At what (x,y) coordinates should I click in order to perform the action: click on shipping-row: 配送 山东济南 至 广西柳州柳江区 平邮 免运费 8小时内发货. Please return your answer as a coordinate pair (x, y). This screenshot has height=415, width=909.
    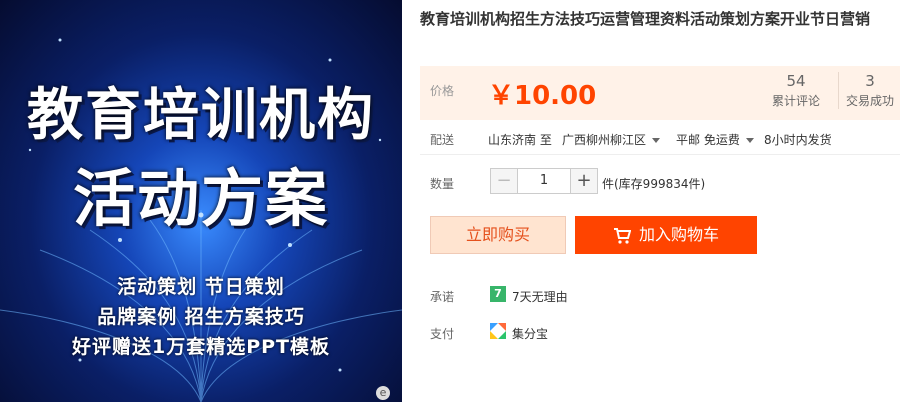
    Looking at the image, I should click on (660, 139).